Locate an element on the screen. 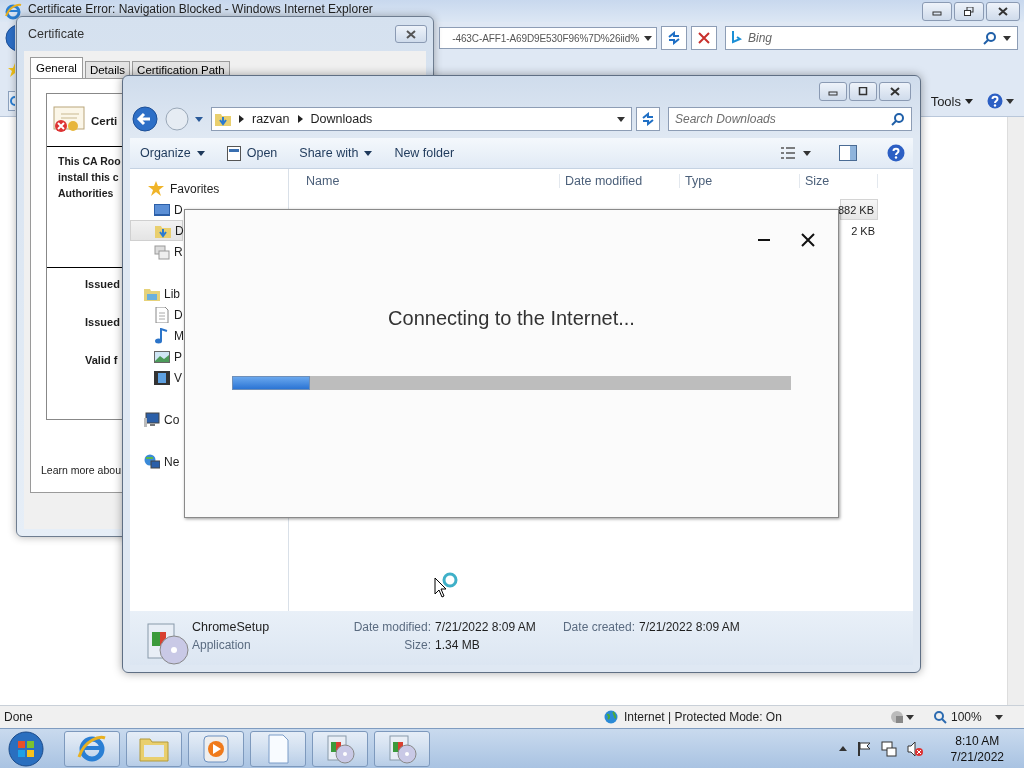  flag-icon is located at coordinates (863, 748).